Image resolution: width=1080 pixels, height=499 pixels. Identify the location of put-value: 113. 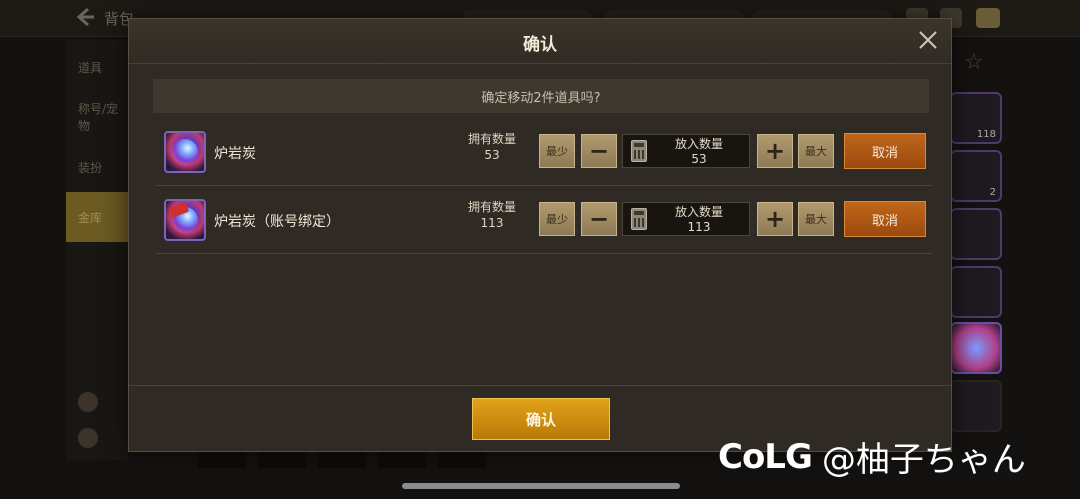
(699, 227).